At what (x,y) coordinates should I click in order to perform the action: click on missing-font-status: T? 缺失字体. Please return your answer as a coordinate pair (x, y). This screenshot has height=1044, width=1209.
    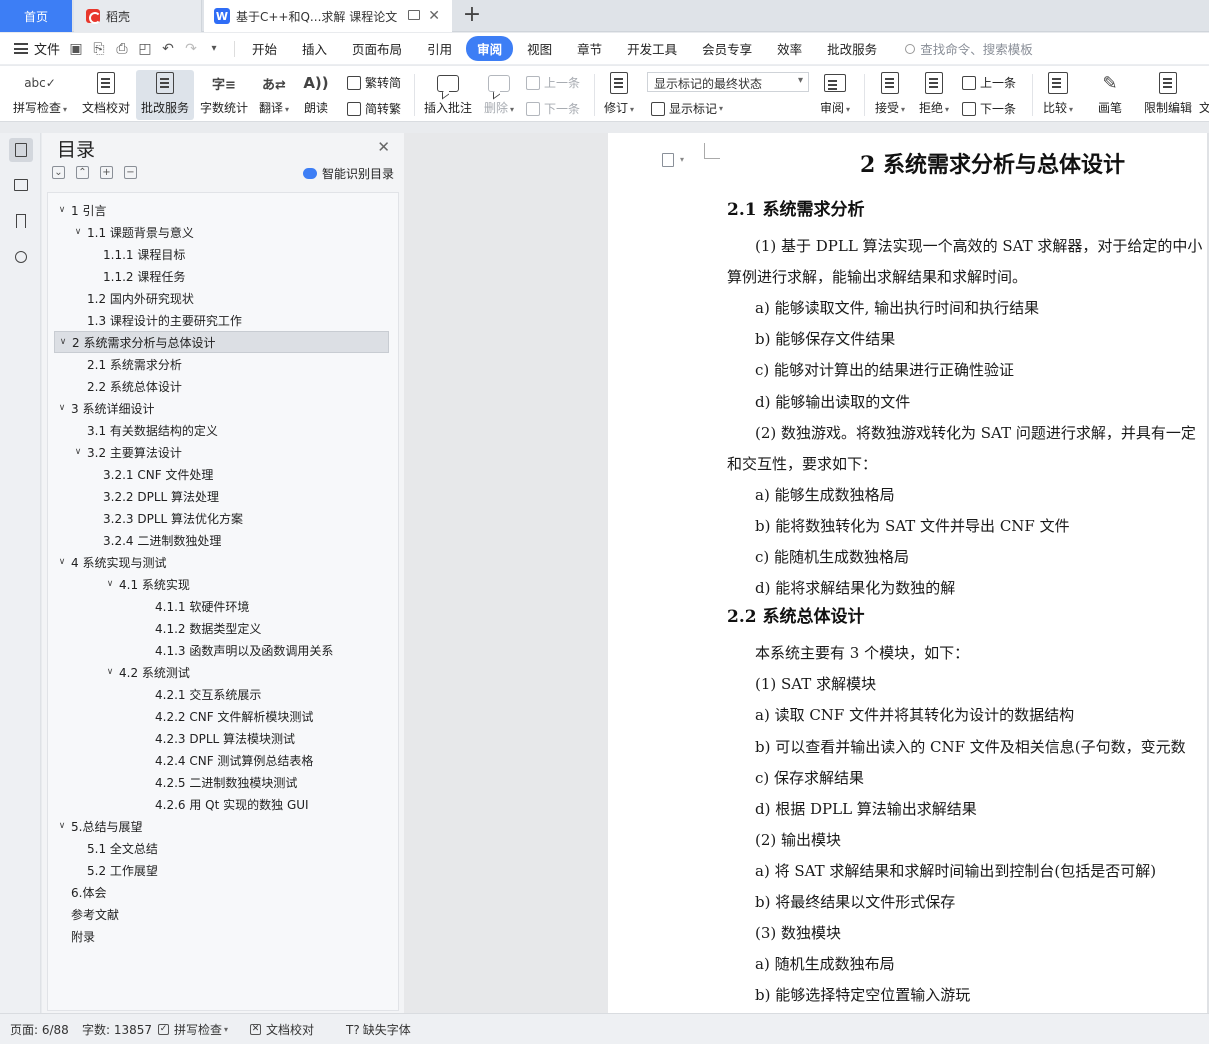
    Looking at the image, I should click on (378, 1029).